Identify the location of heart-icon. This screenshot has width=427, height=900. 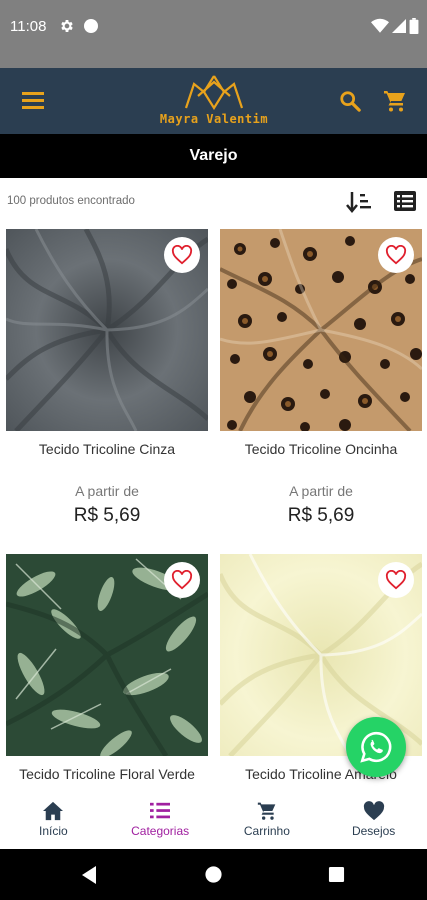
(373, 811).